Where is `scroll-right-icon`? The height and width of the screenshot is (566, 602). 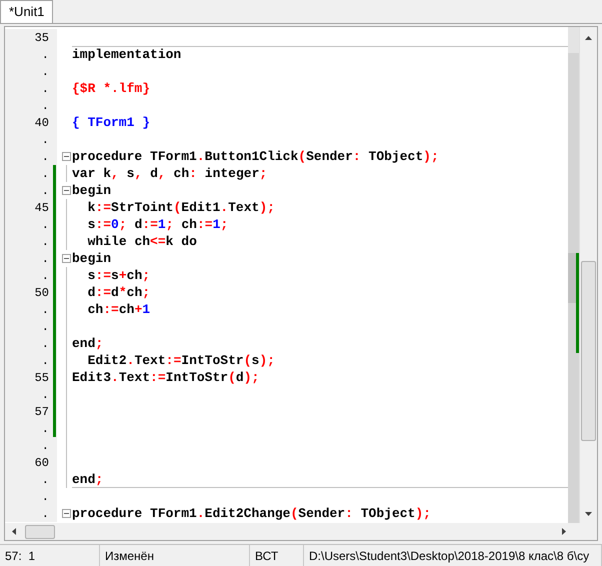 scroll-right-icon is located at coordinates (564, 531).